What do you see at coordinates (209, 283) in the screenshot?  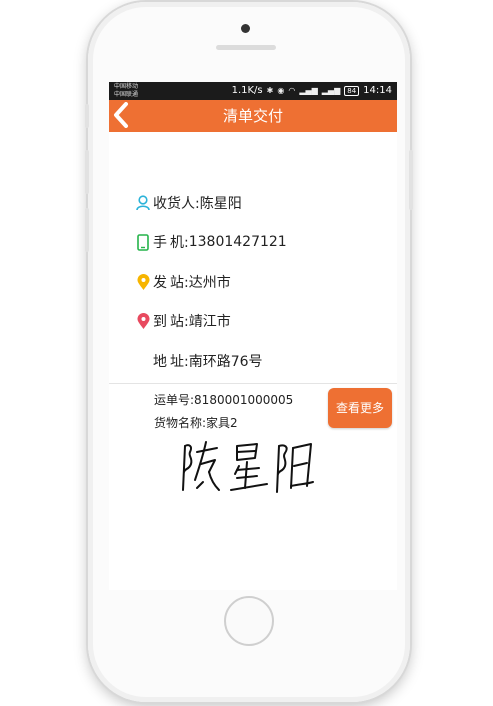 I see `origin-value: 达州市` at bounding box center [209, 283].